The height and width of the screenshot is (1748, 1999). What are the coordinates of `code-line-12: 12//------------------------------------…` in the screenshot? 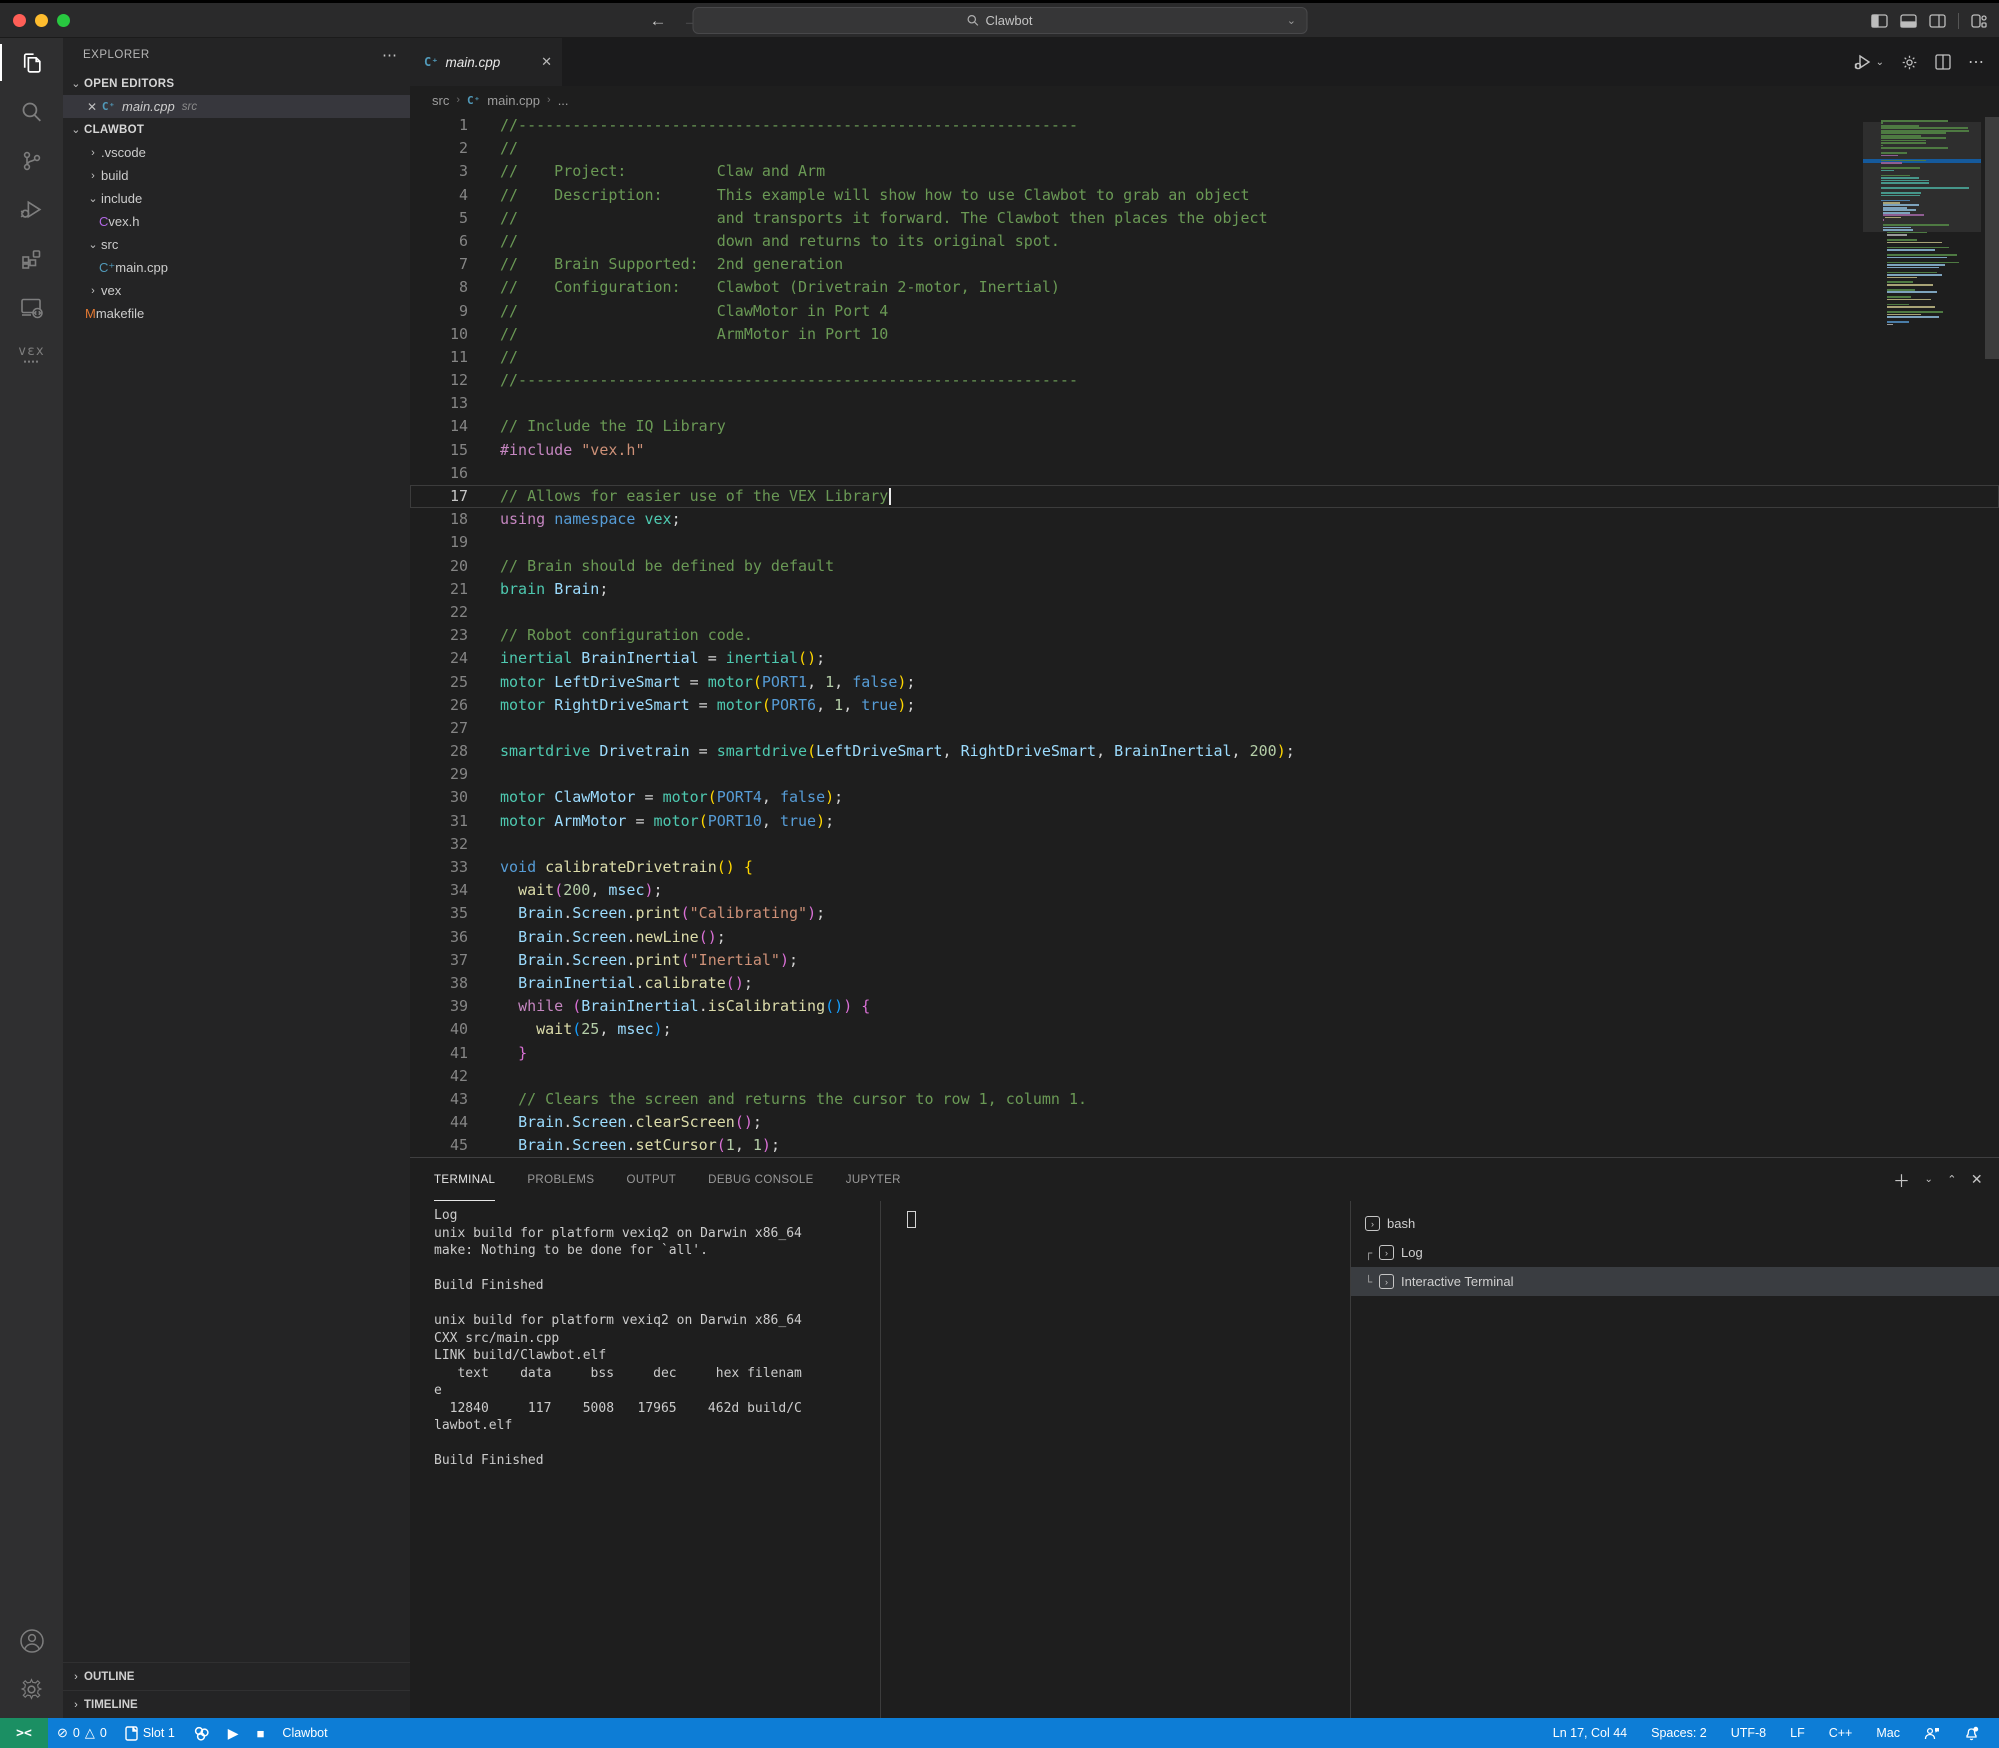 It's located at (1204, 380).